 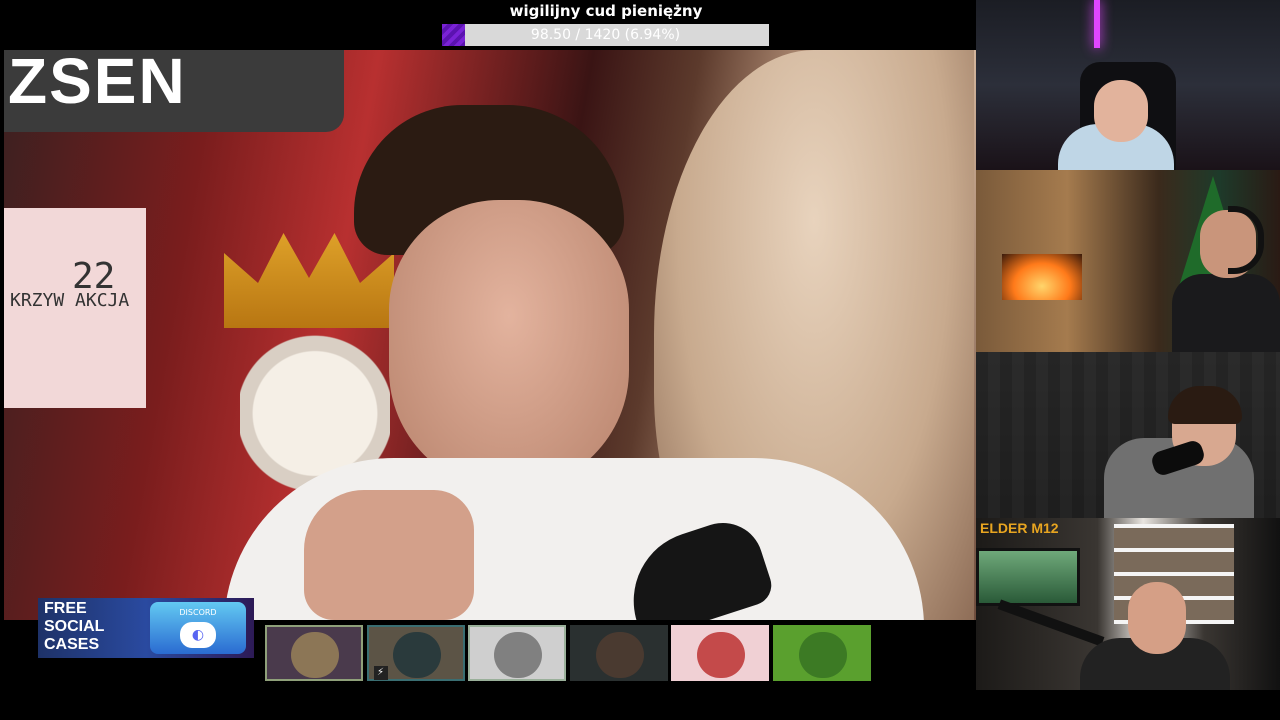 I want to click on streamer-face, so click(x=509, y=345).